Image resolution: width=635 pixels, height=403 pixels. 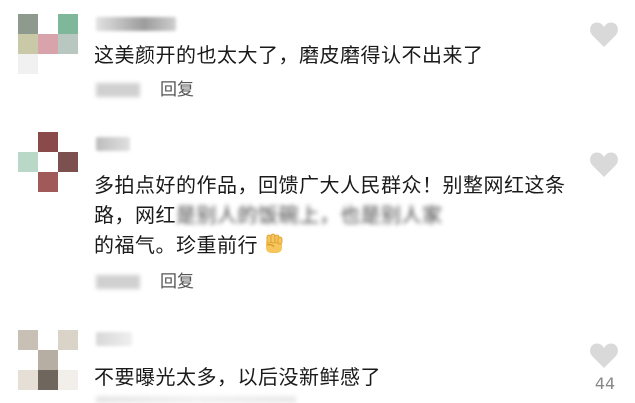 What do you see at coordinates (237, 377) in the screenshot?
I see `comment-text: 不要曝光太多，以后没新鲜感了` at bounding box center [237, 377].